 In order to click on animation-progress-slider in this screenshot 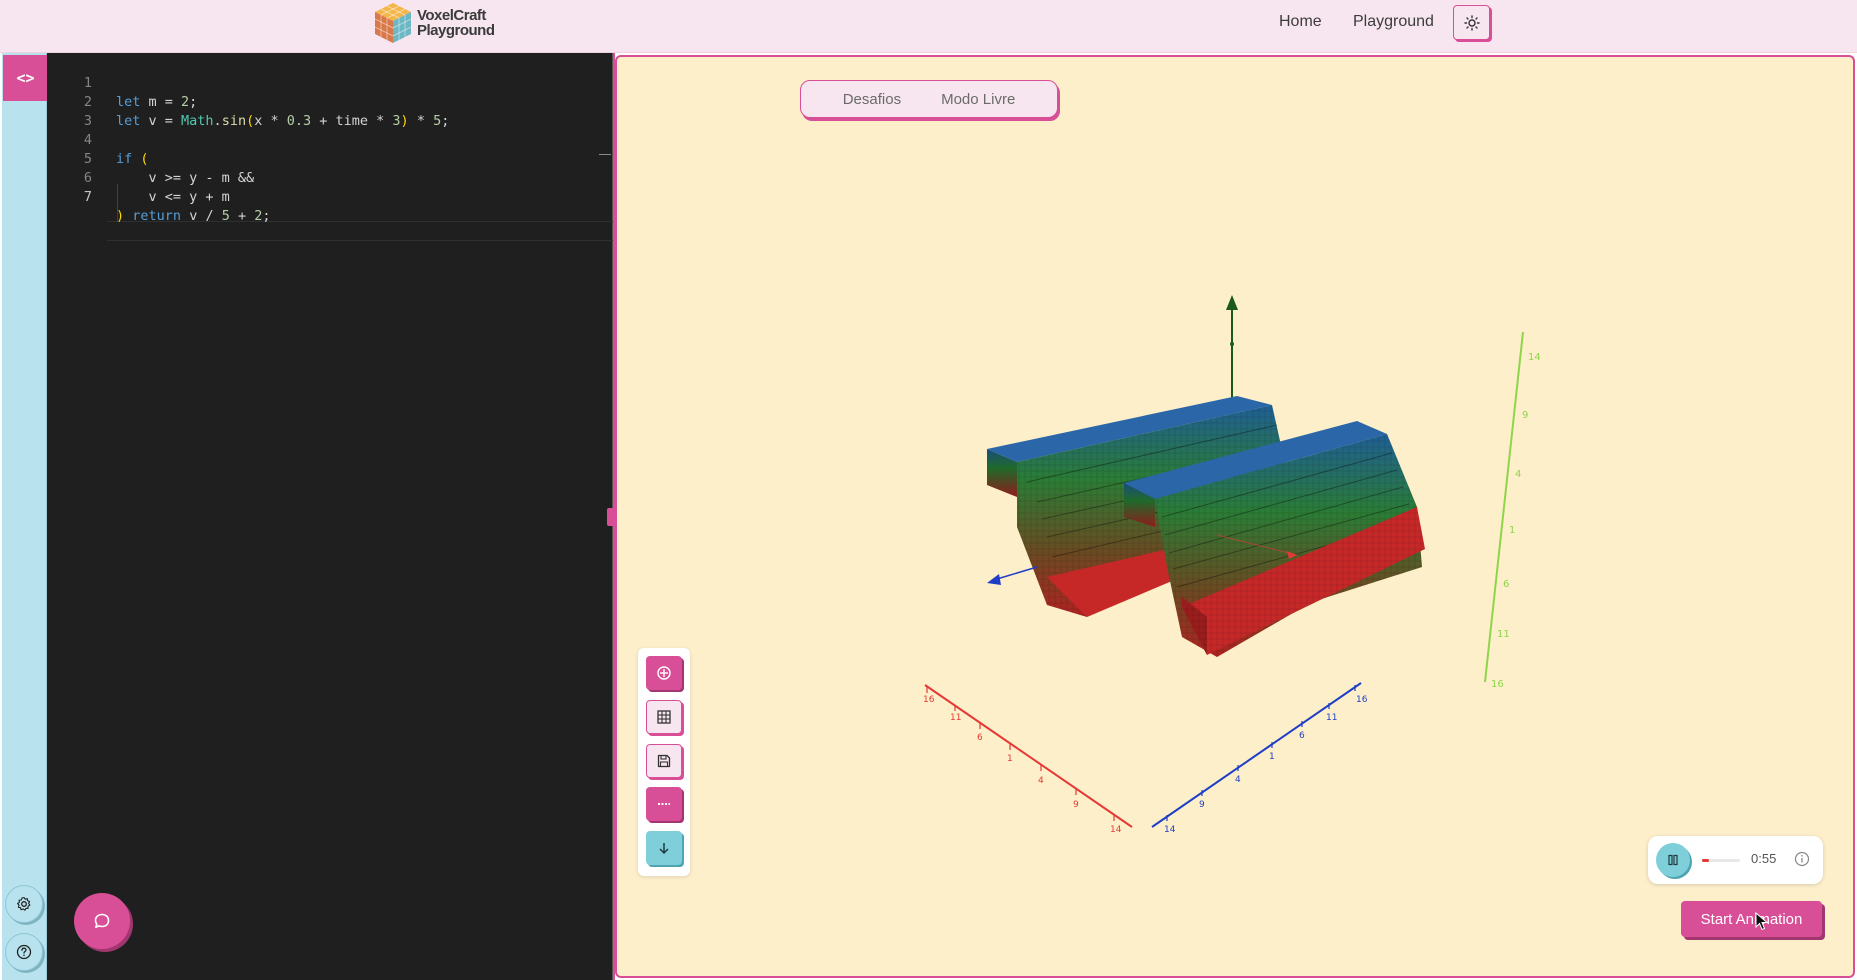, I will do `click(1721, 860)`.